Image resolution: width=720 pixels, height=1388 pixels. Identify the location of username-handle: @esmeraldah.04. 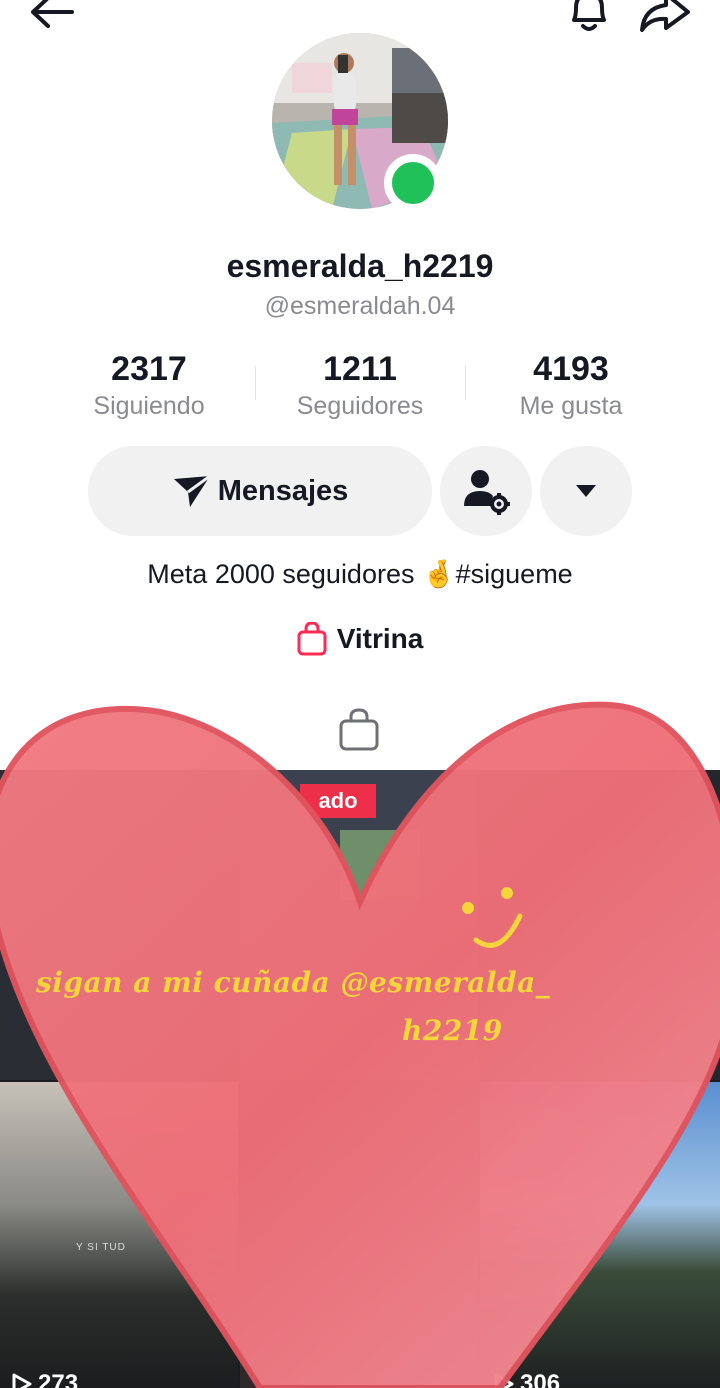
(360, 306).